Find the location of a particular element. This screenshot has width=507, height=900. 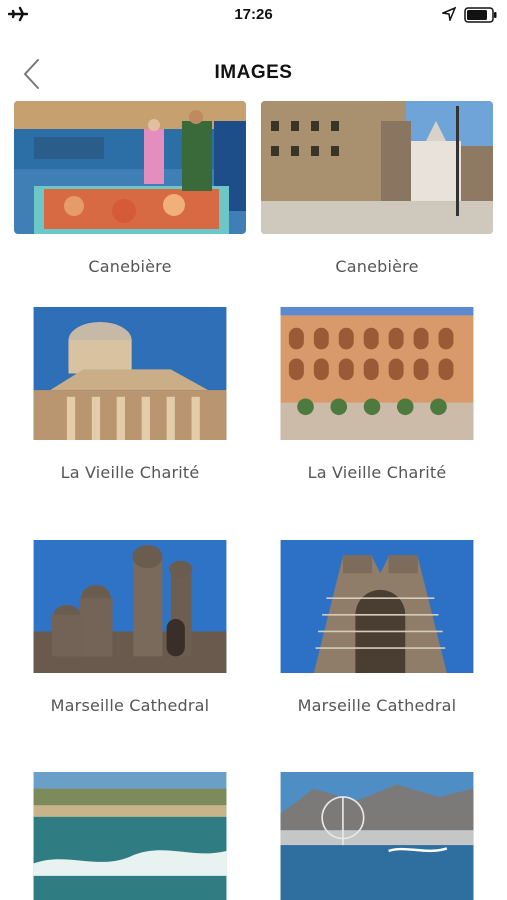

location-arrow-icon is located at coordinates (449, 14).